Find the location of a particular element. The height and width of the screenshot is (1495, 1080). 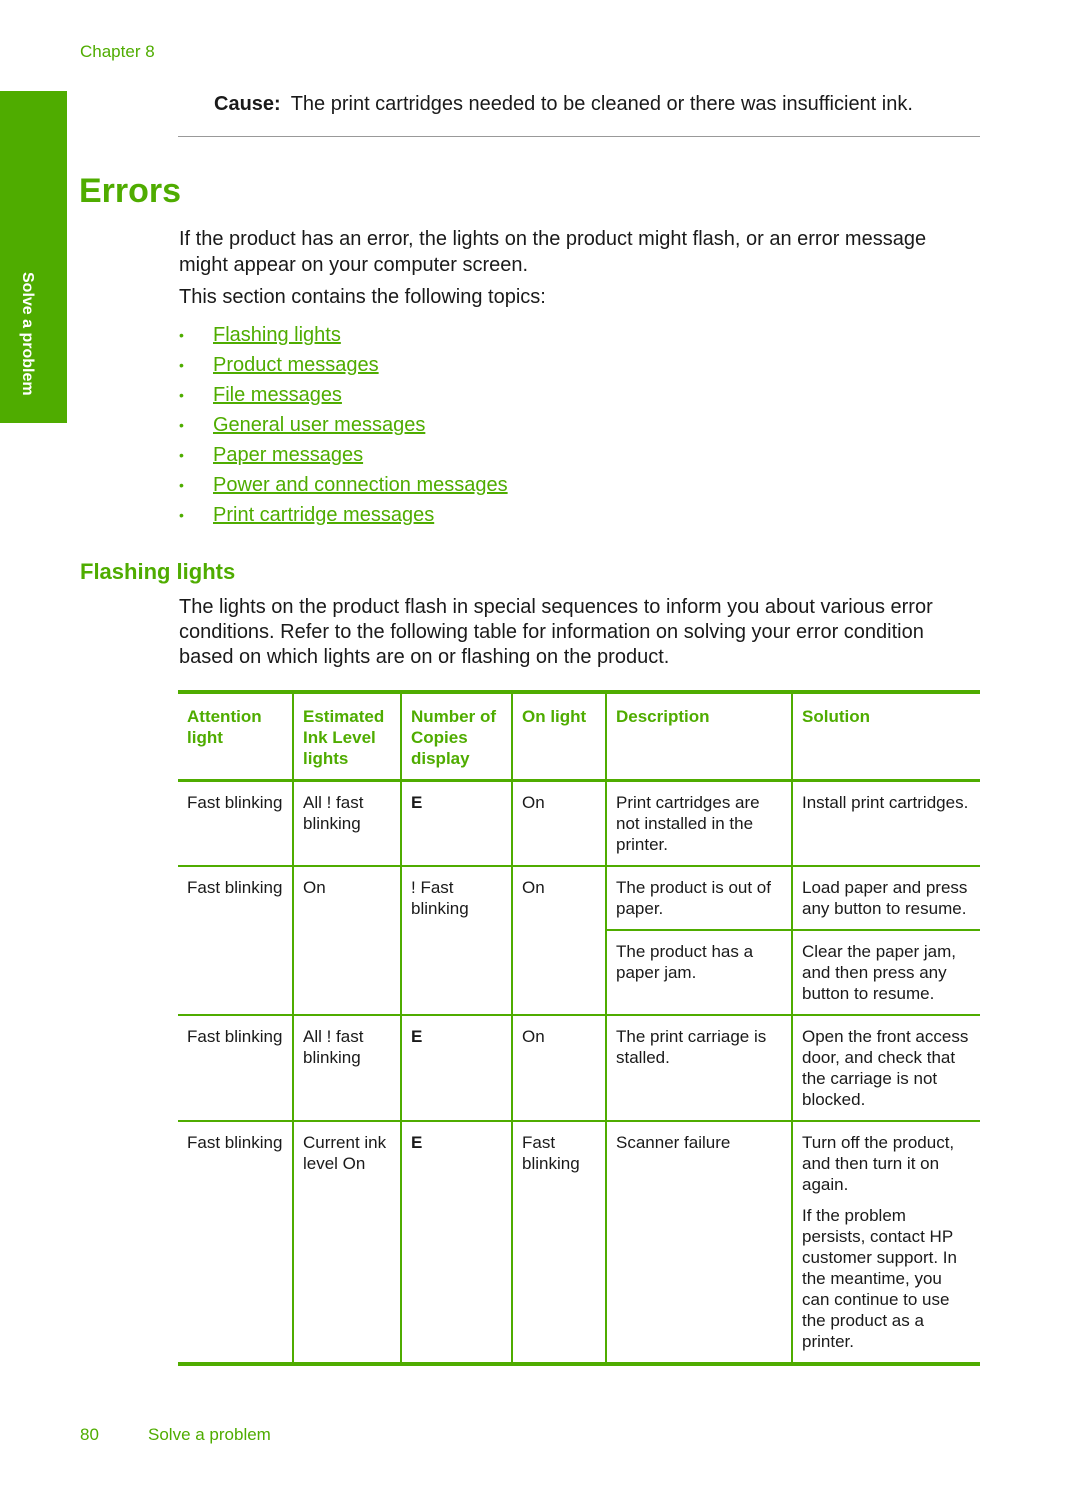

footer-section-title: Solve a problem is located at coordinates (209, 1434).